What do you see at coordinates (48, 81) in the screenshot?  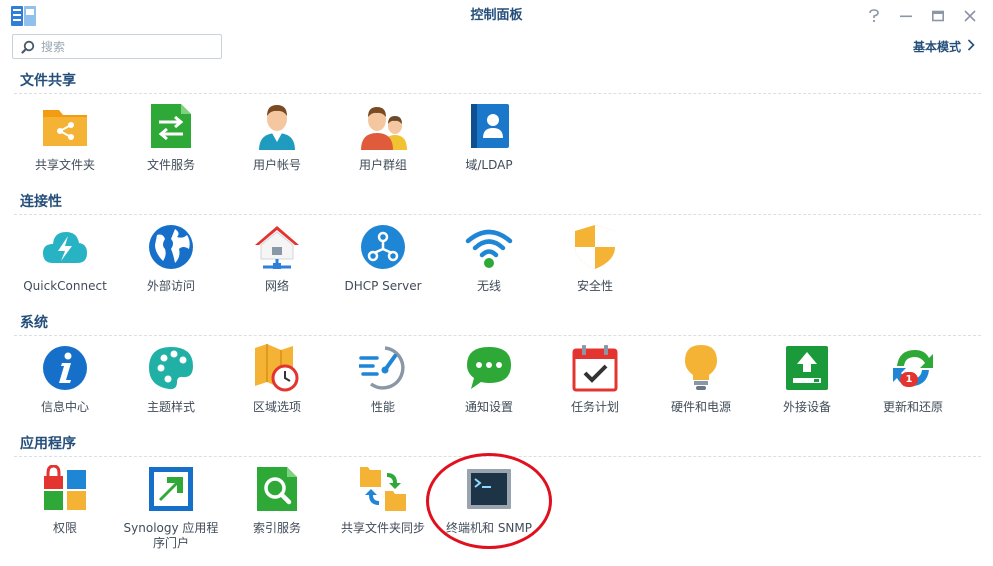 I see `section-title: 文件共享` at bounding box center [48, 81].